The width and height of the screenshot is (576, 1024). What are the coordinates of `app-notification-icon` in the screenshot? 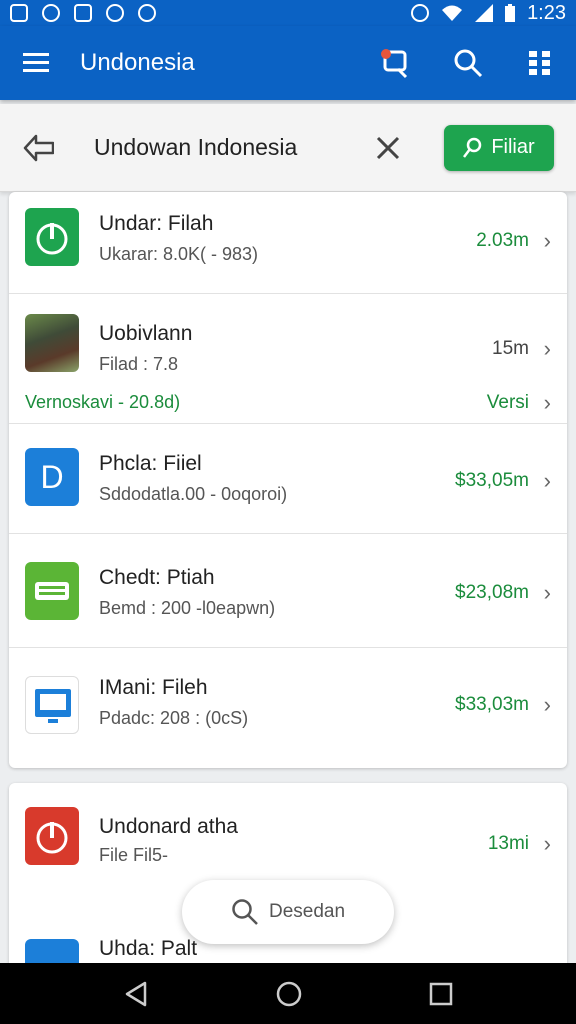 It's located at (83, 13).